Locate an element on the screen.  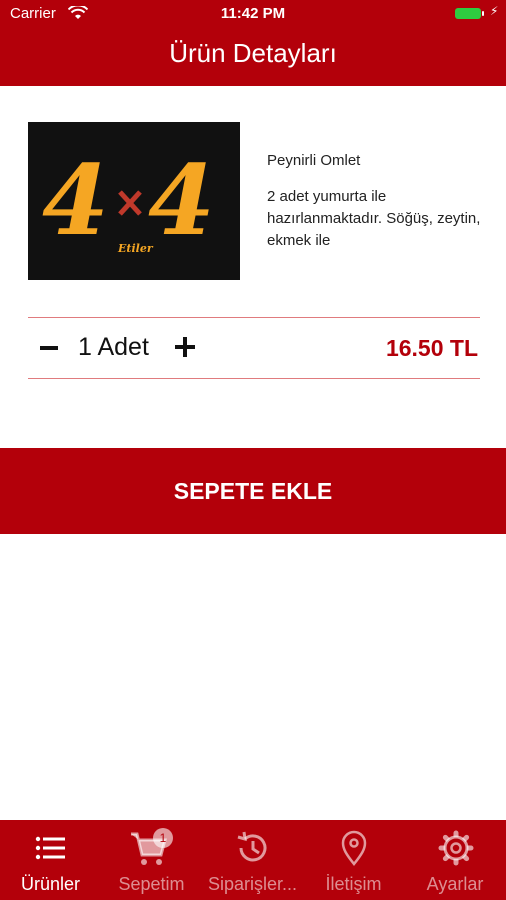
product-image: 4 4 Etiler is located at coordinates (134, 201).